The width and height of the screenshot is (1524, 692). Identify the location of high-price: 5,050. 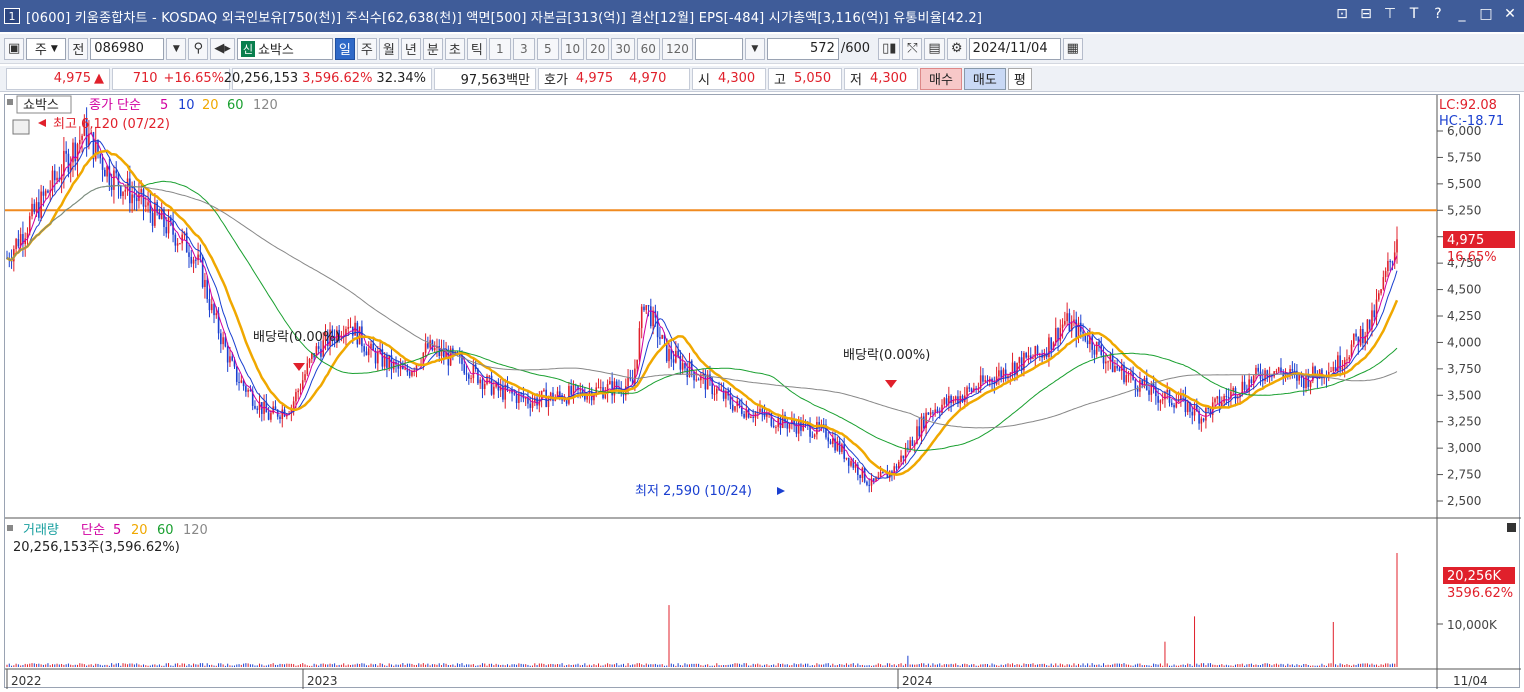
(812, 78).